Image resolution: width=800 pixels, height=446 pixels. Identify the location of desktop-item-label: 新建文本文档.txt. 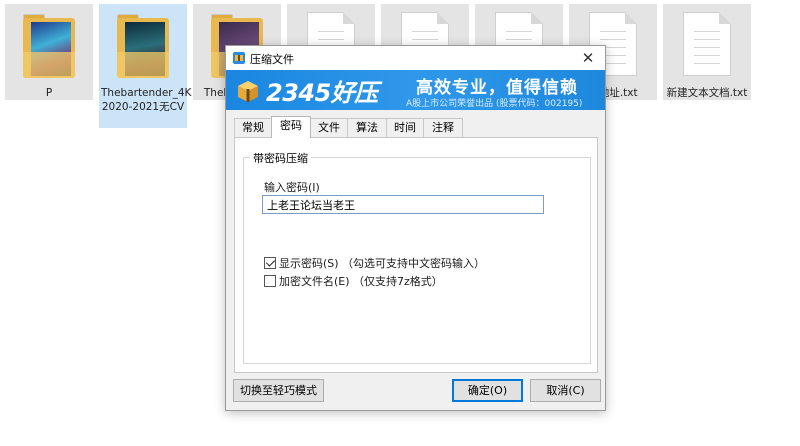
(707, 93).